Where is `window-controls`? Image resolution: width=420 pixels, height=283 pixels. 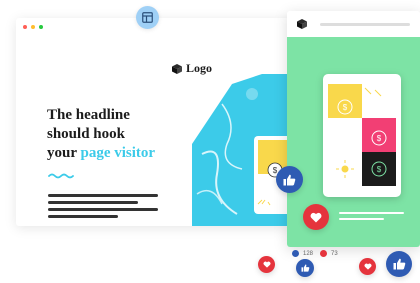 window-controls is located at coordinates (33, 27).